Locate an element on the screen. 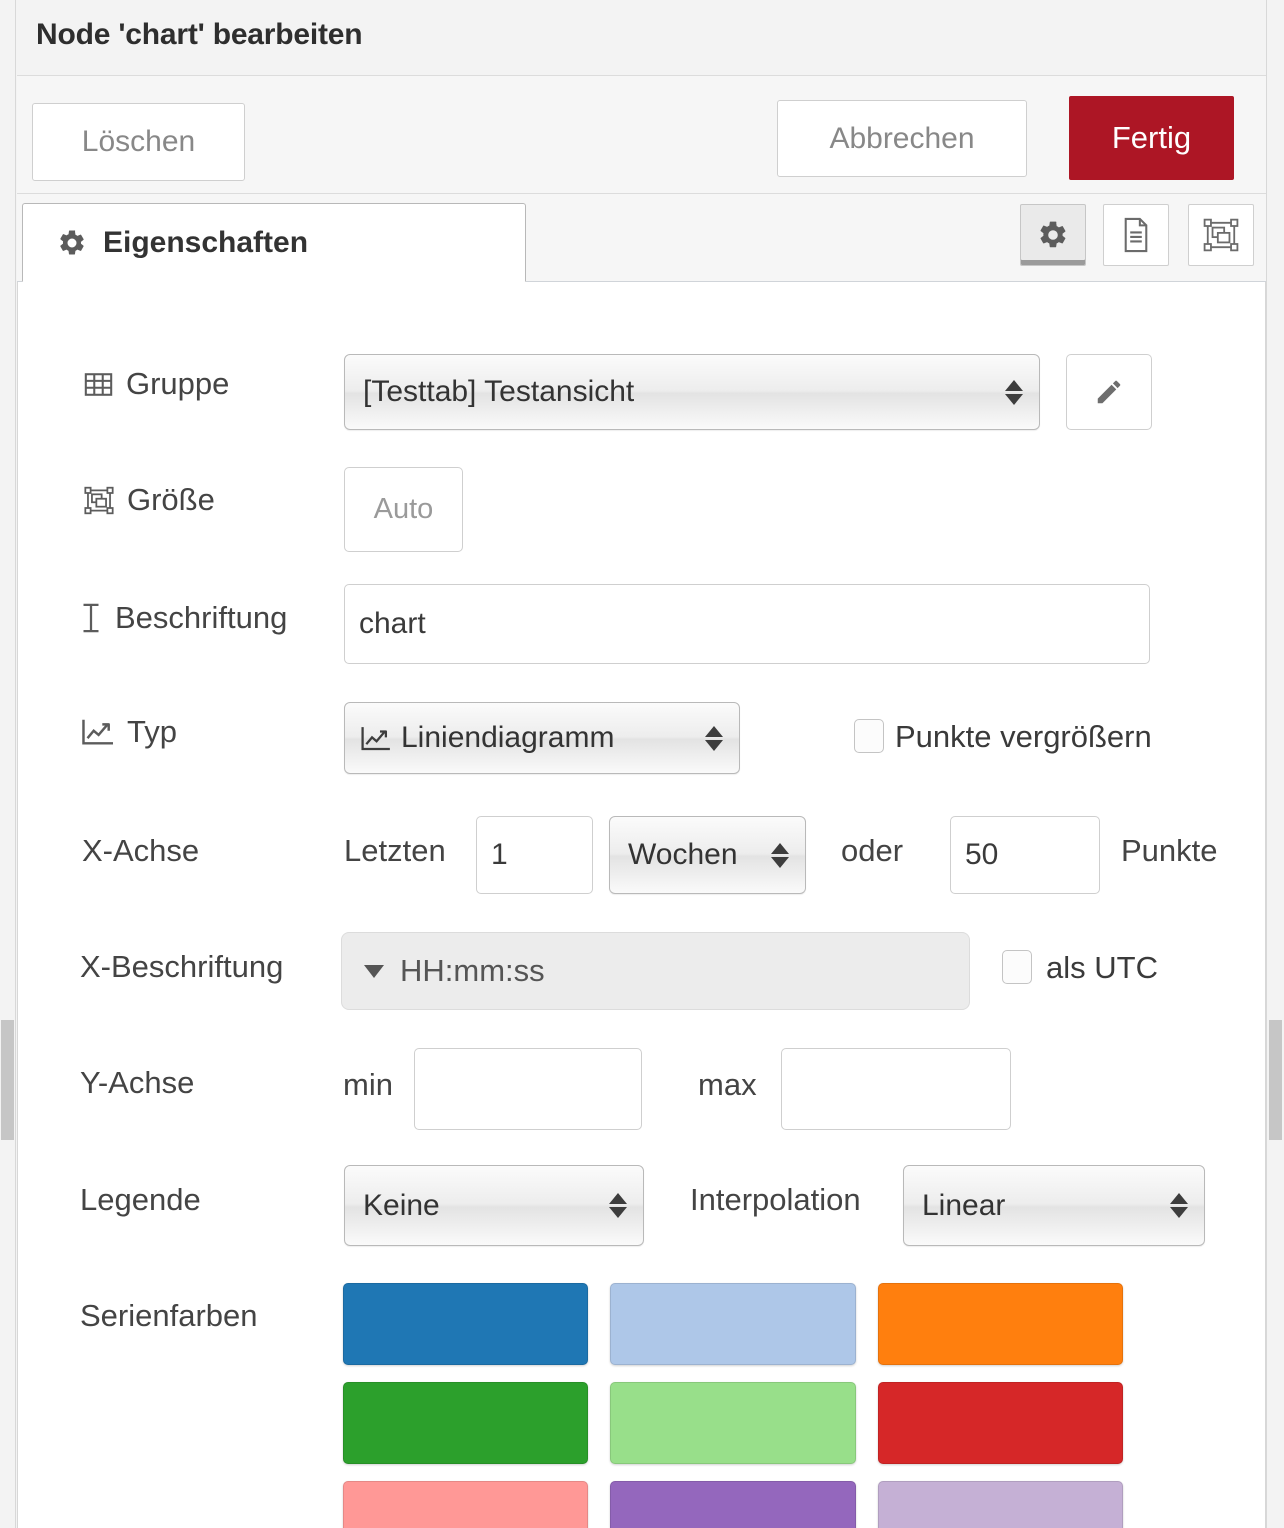  yaxis-max-input is located at coordinates (896, 1089).